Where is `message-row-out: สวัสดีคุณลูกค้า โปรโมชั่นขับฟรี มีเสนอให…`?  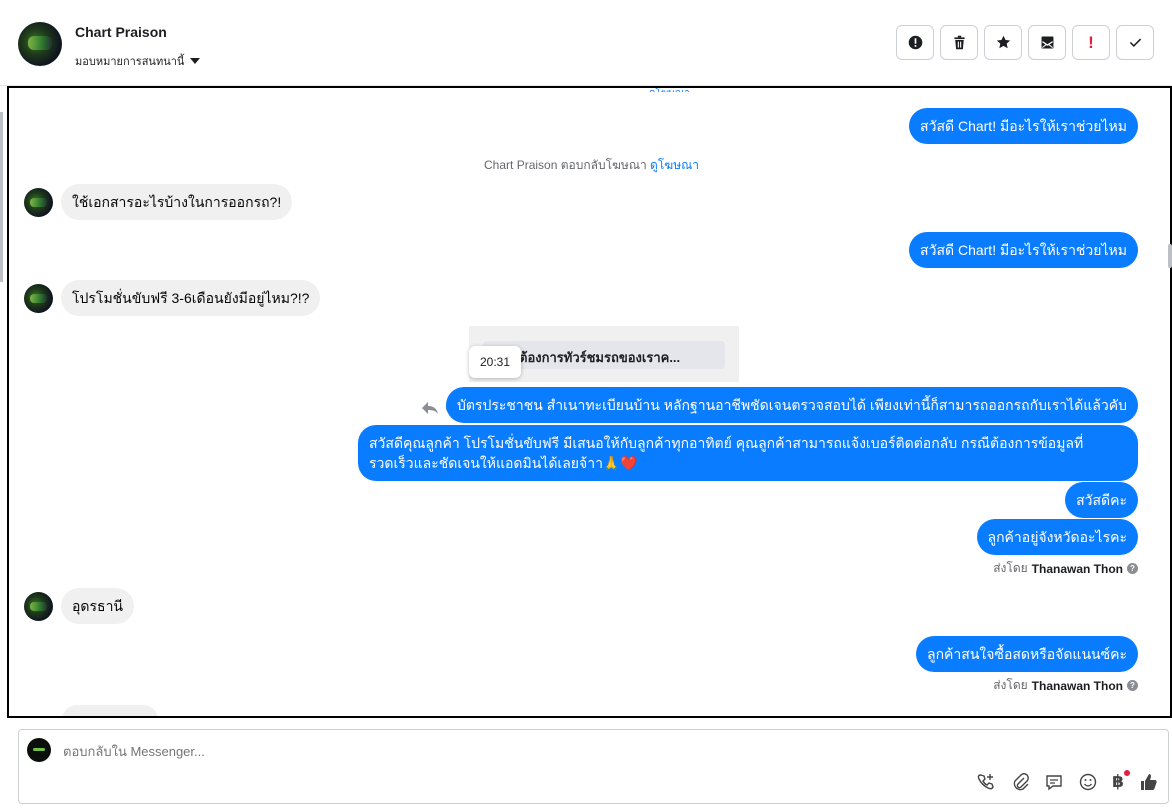
message-row-out: สวัสดีคุณลูกค้า โปรโมชั่นขับฟรี มีเสนอให… is located at coordinates (748, 453).